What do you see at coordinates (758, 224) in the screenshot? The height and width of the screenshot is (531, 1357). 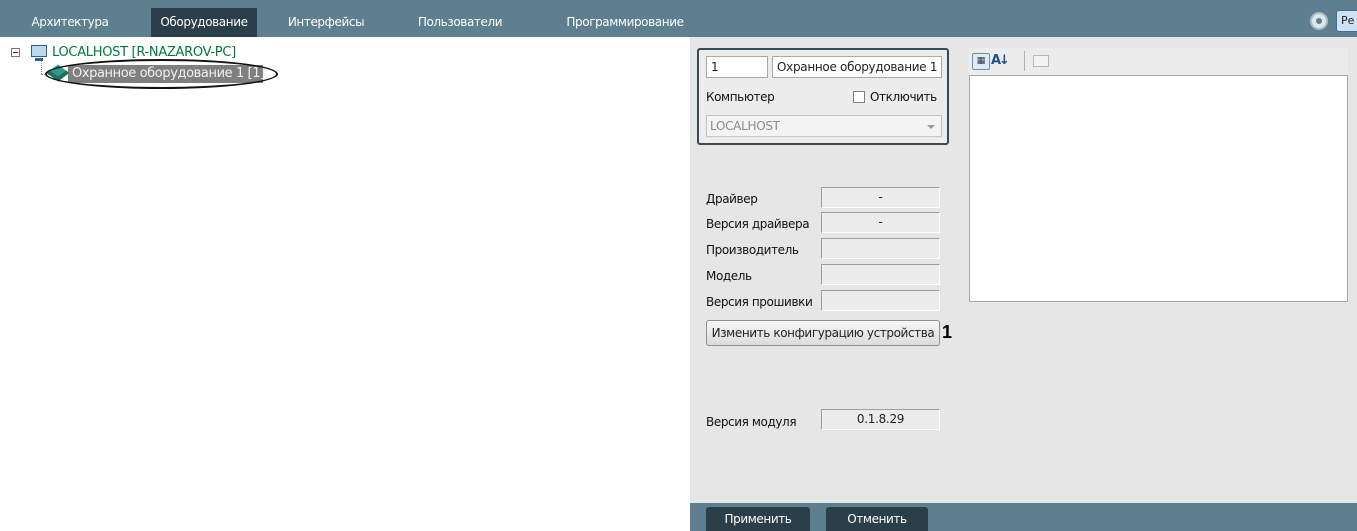 I see `driver-version-label: Версия драйвера` at bounding box center [758, 224].